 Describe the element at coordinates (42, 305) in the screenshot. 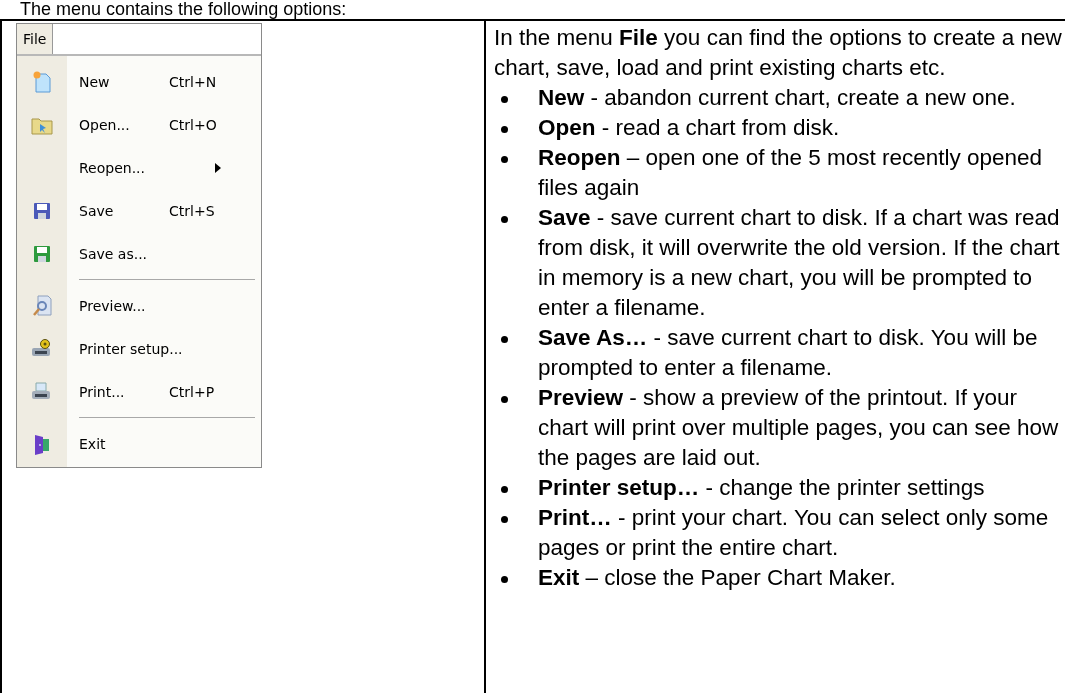

I see `magnifier-page-icon` at that location.